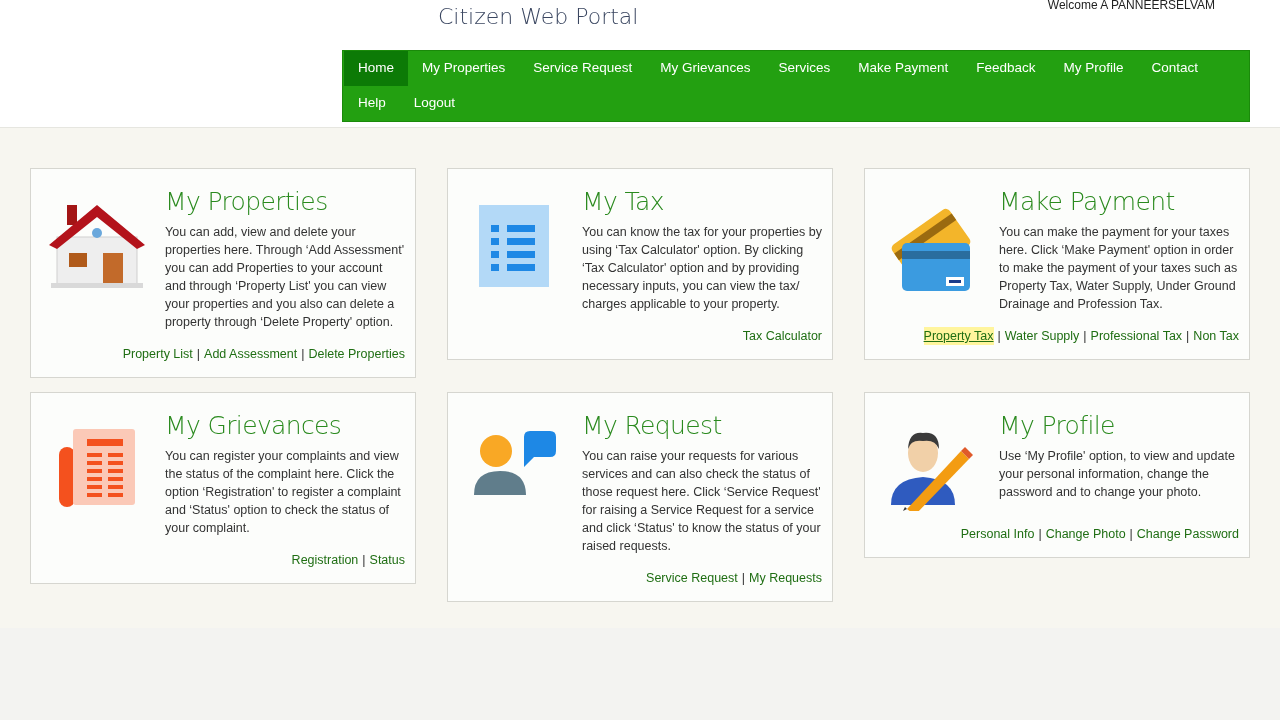 The image size is (1280, 720). I want to click on nav-link: My Properties, so click(464, 68).